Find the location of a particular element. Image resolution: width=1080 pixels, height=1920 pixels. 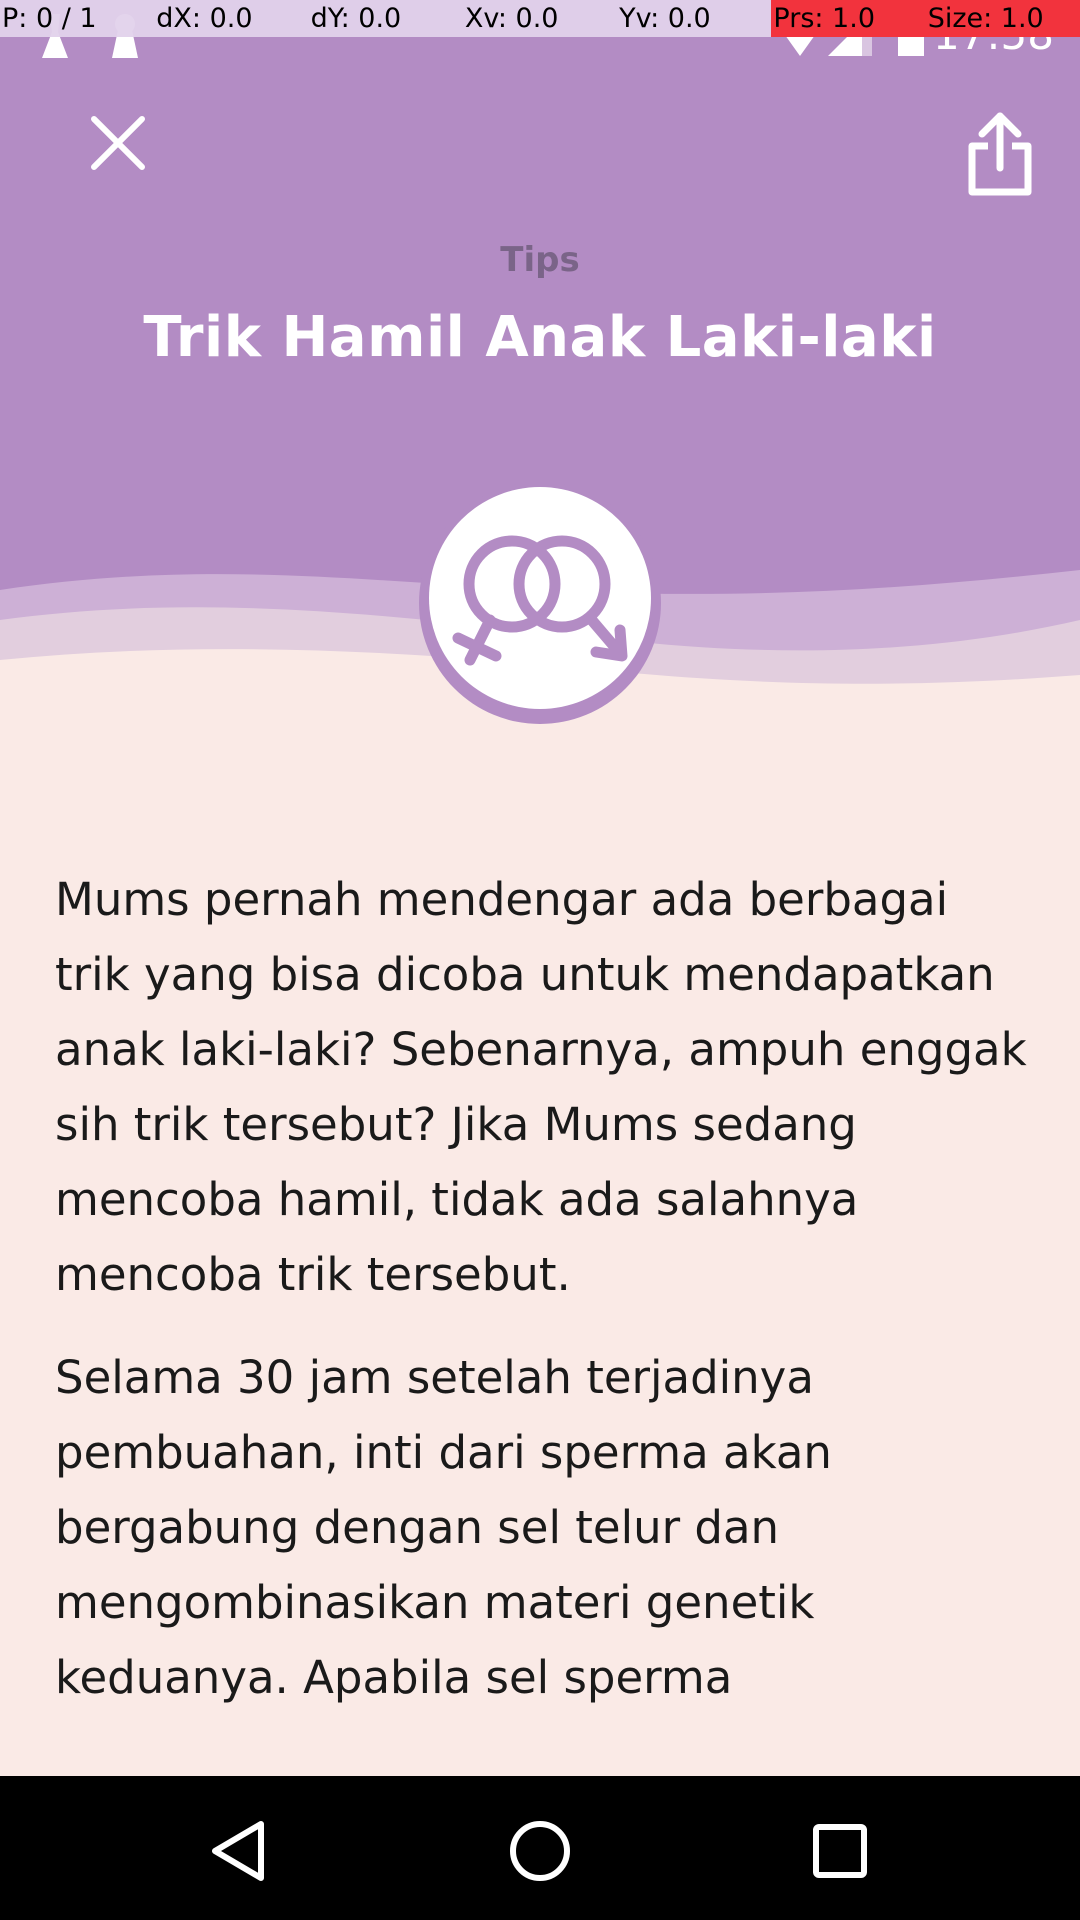

debug-dx: dX: 0.0 is located at coordinates (231, 18).